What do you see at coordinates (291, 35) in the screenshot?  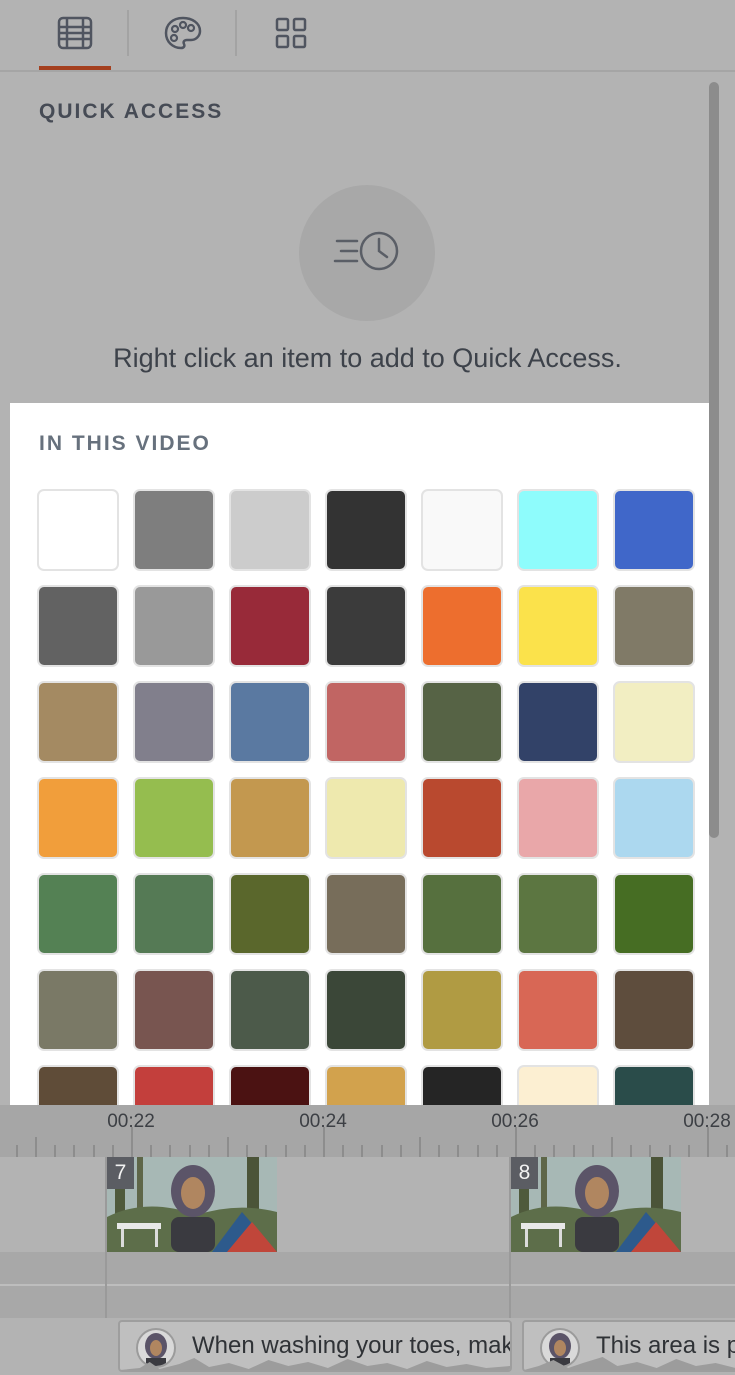 I see `tab-grid` at bounding box center [291, 35].